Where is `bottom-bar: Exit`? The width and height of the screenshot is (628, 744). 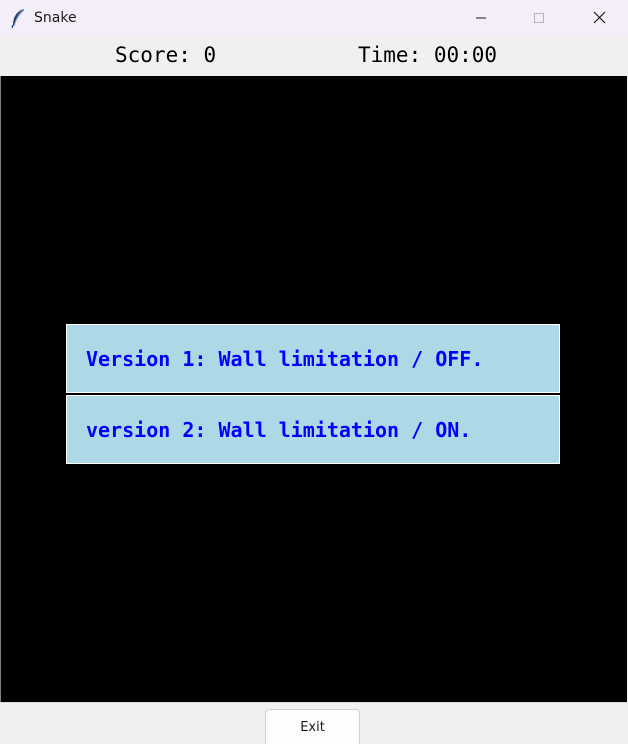
bottom-bar: Exit is located at coordinates (314, 723).